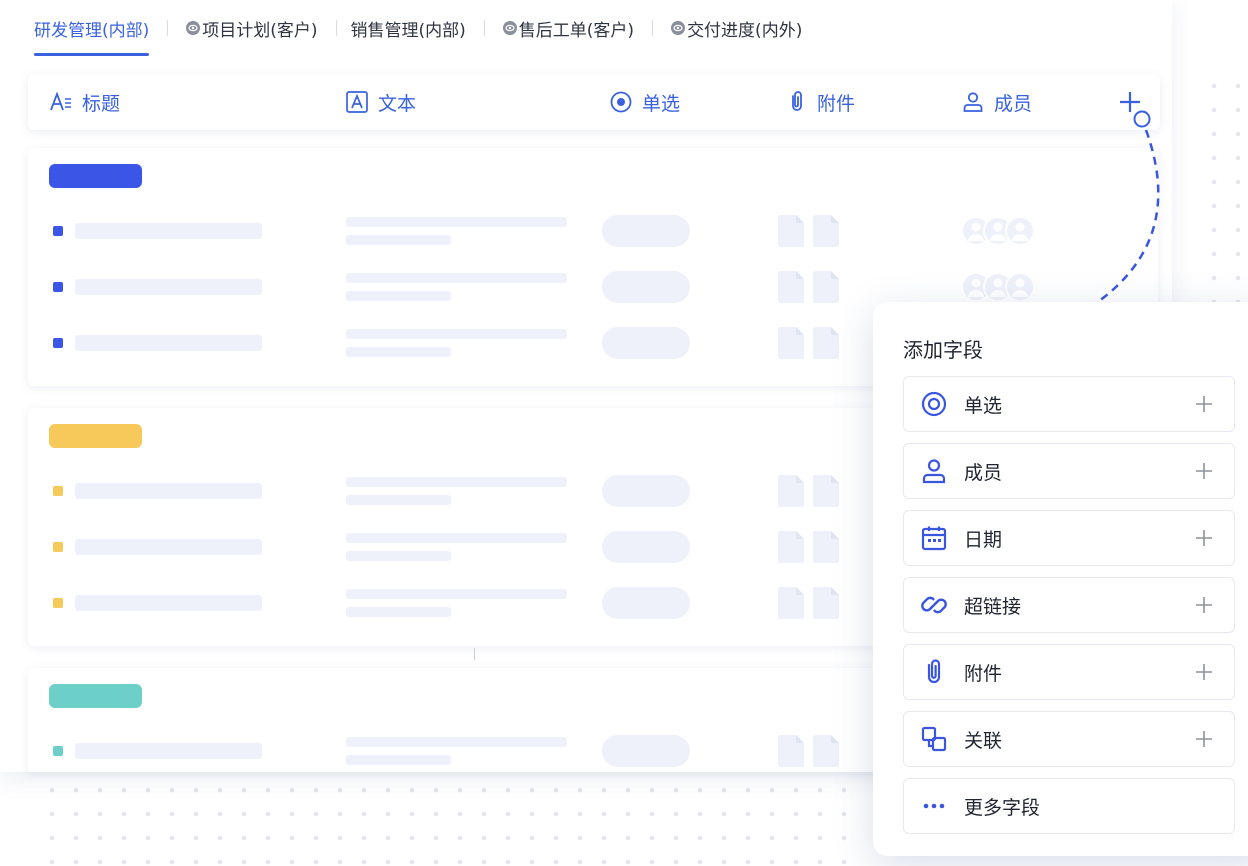 This screenshot has height=866, width=1248. I want to click on field-option-label: 单选, so click(983, 405).